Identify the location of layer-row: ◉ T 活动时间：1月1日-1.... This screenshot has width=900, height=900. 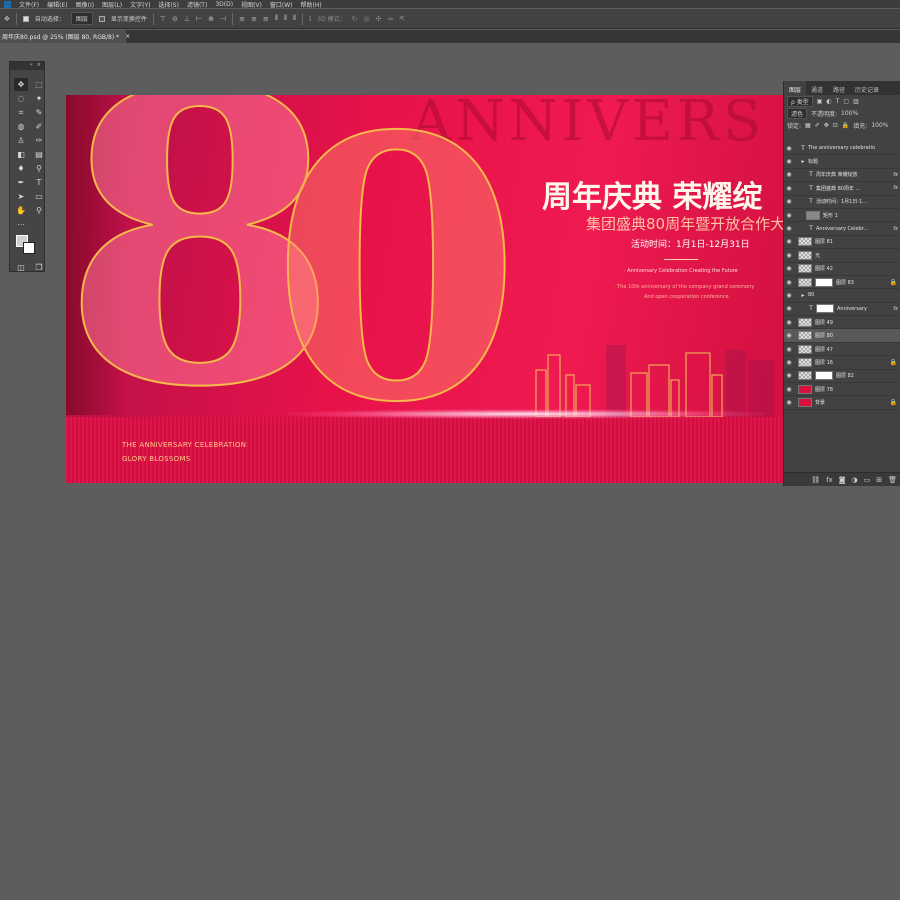
(842, 202).